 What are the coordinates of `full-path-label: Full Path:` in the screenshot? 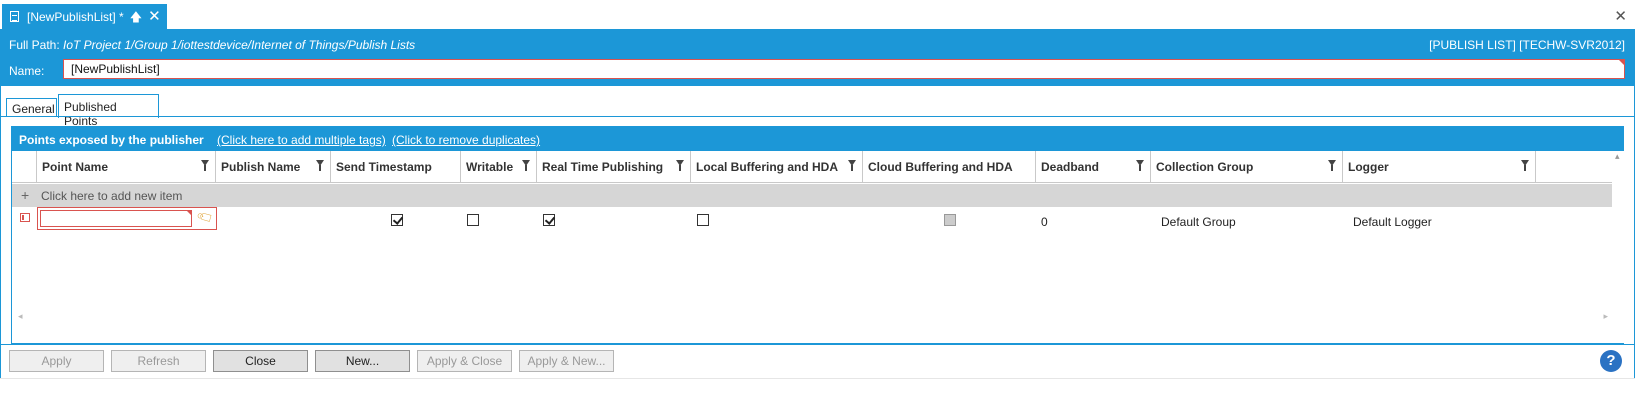 It's located at (34, 45).